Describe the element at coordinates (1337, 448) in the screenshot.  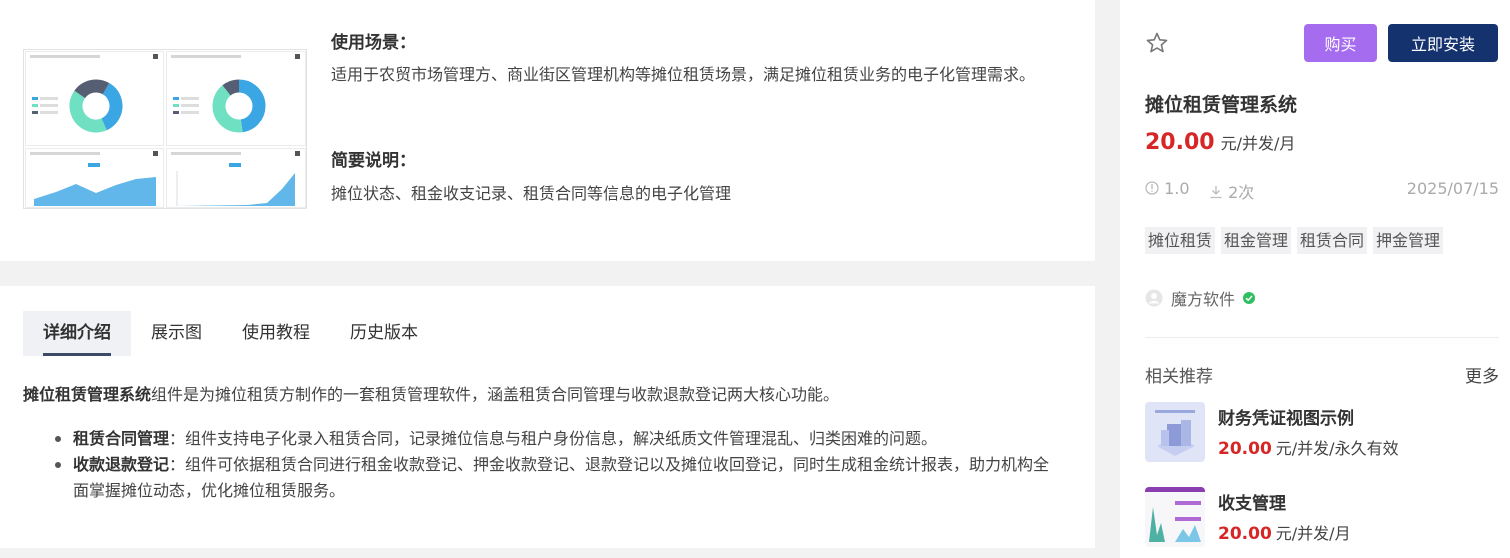
I see `price-unit: 元/并发/永久有效` at that location.